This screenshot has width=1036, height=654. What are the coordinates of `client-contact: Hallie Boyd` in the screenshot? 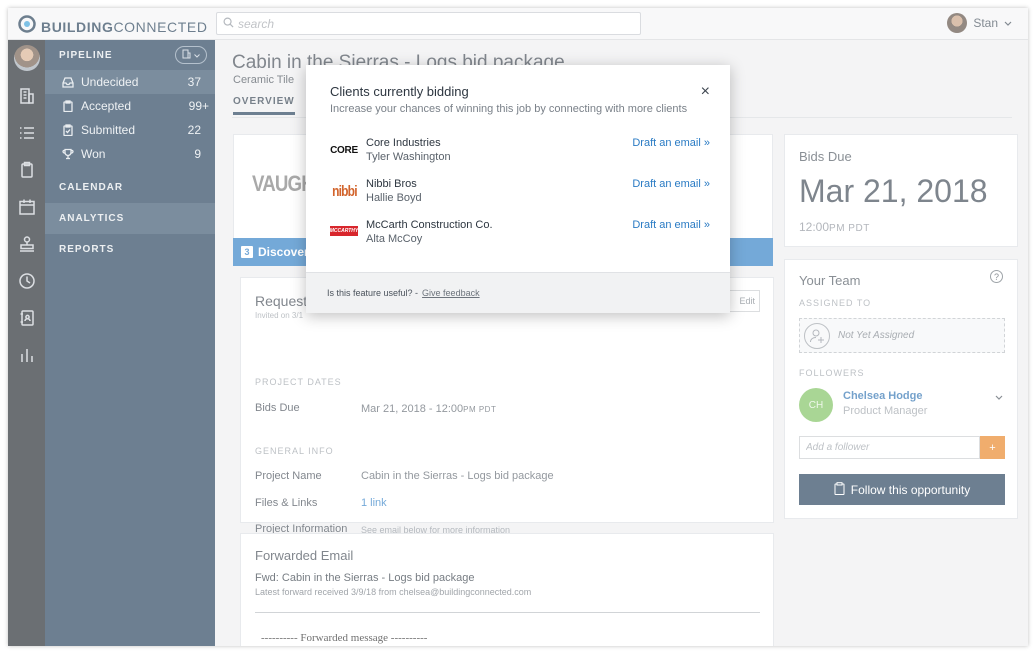 It's located at (394, 198).